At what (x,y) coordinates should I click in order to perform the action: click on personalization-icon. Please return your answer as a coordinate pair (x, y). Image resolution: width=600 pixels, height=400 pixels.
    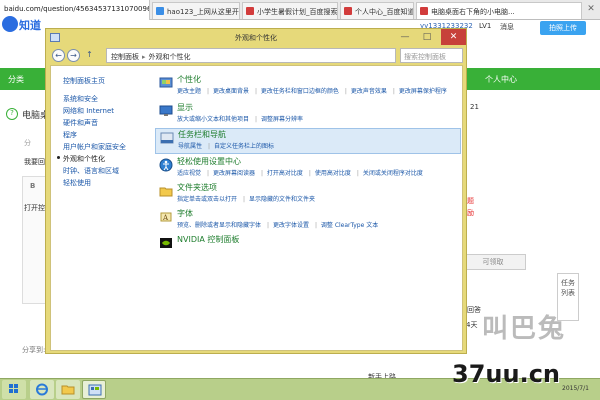
    Looking at the image, I should click on (166, 82).